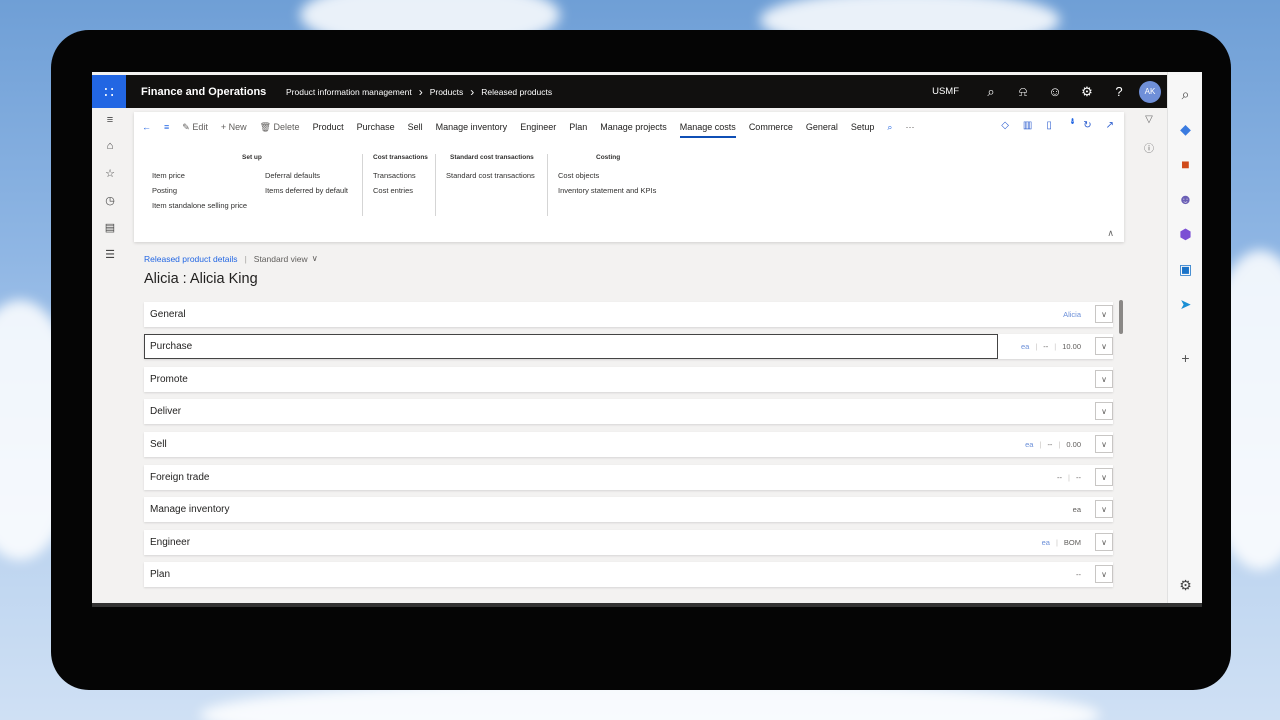  What do you see at coordinates (707, 130) in the screenshot?
I see `tab-manage-costs: Manage costs` at bounding box center [707, 130].